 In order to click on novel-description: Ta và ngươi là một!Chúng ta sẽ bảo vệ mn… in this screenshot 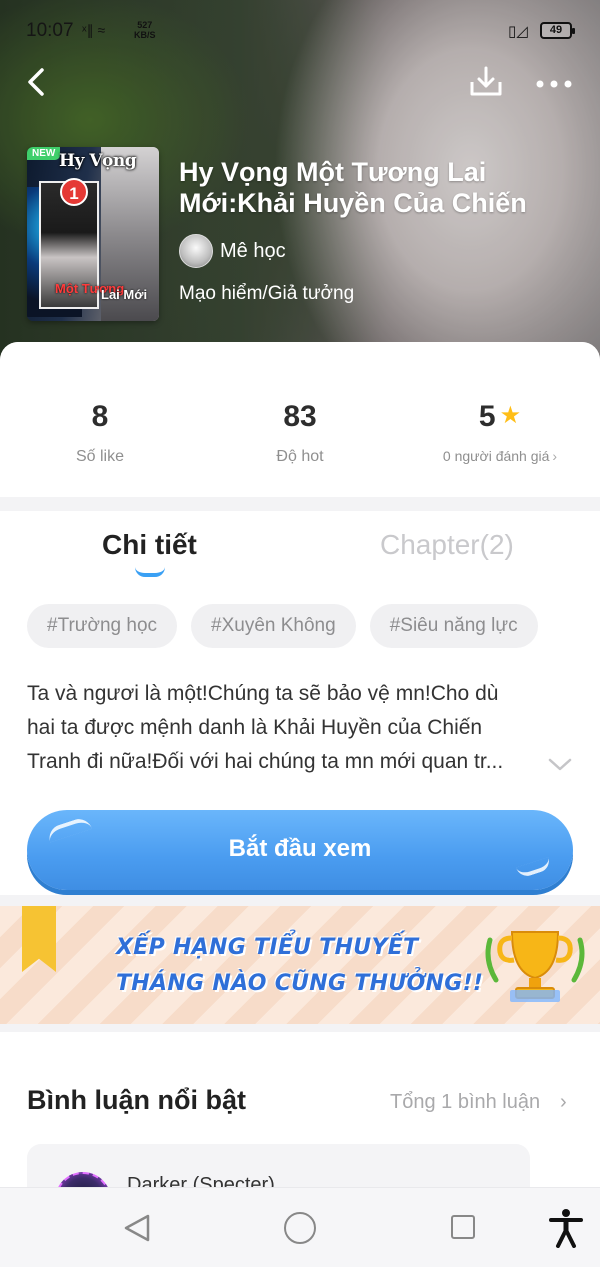, I will do `click(287, 728)`.